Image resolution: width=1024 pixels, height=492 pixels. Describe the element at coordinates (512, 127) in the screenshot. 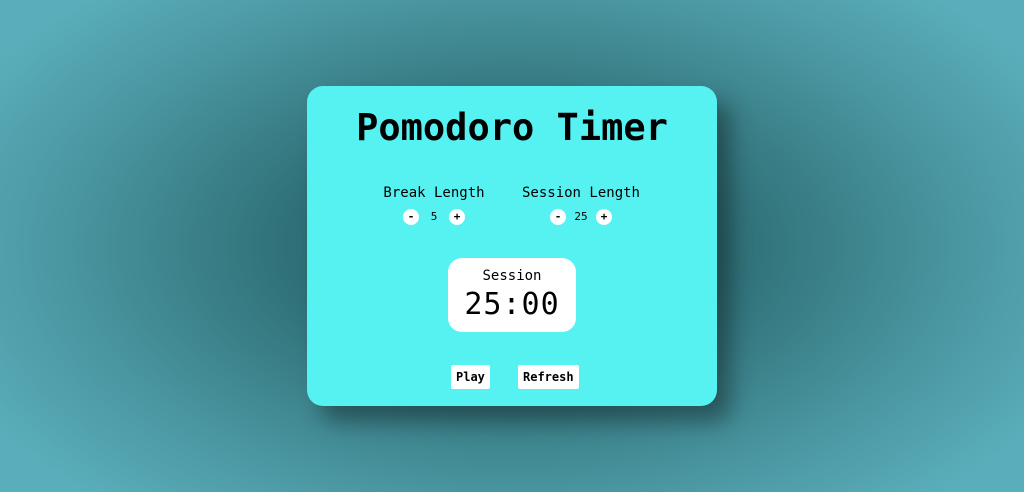

I see `app-title: Pomodoro Timer` at that location.